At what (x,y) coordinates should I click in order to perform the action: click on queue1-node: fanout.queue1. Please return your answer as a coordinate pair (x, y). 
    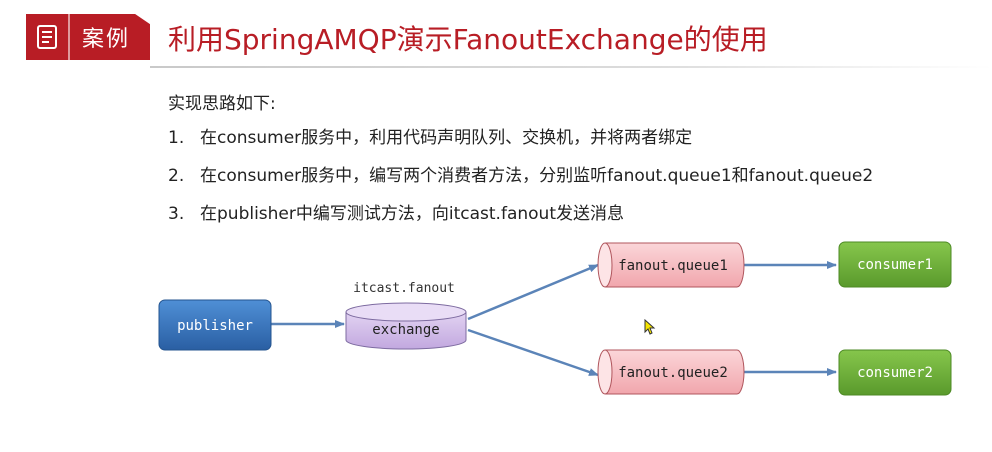
    Looking at the image, I should click on (671, 265).